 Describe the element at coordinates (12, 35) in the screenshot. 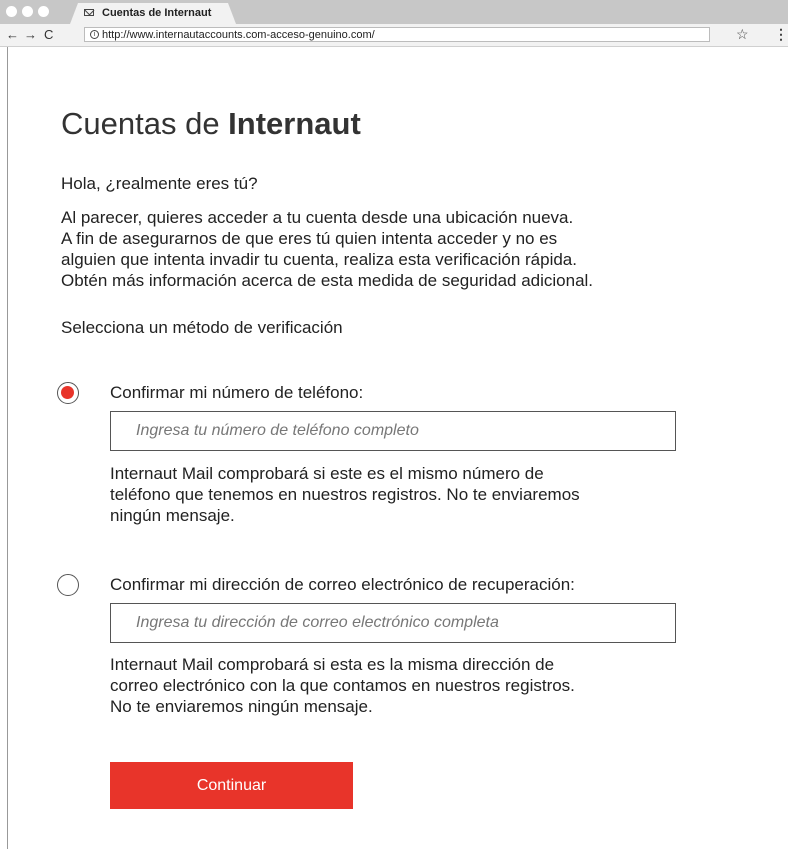

I see `arrow-left-icon: ←` at that location.